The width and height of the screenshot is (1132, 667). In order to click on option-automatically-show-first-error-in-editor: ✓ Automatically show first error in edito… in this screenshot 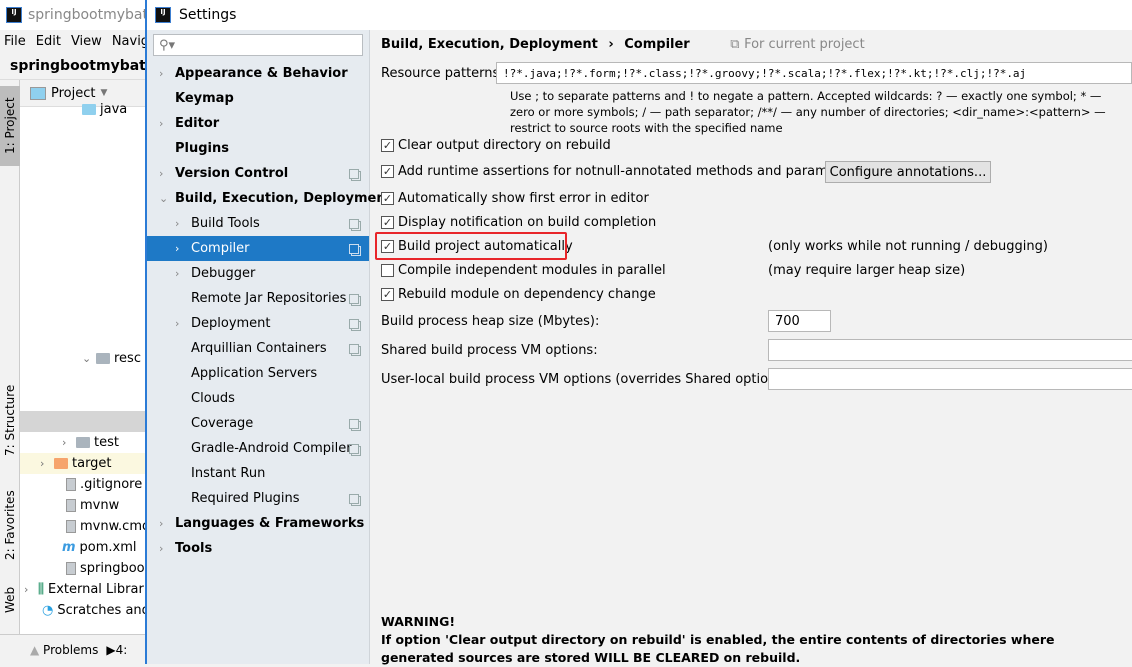, I will do `click(515, 198)`.